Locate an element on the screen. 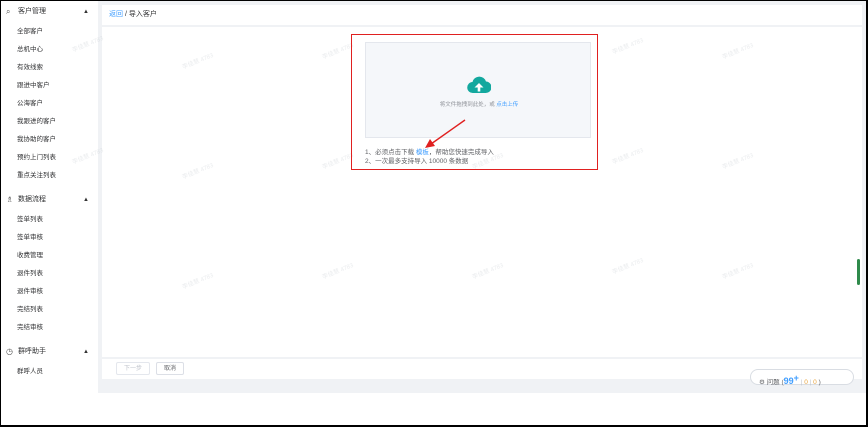  menu-group-flow: ♗ 数据流程 ▲ is located at coordinates (49, 200).